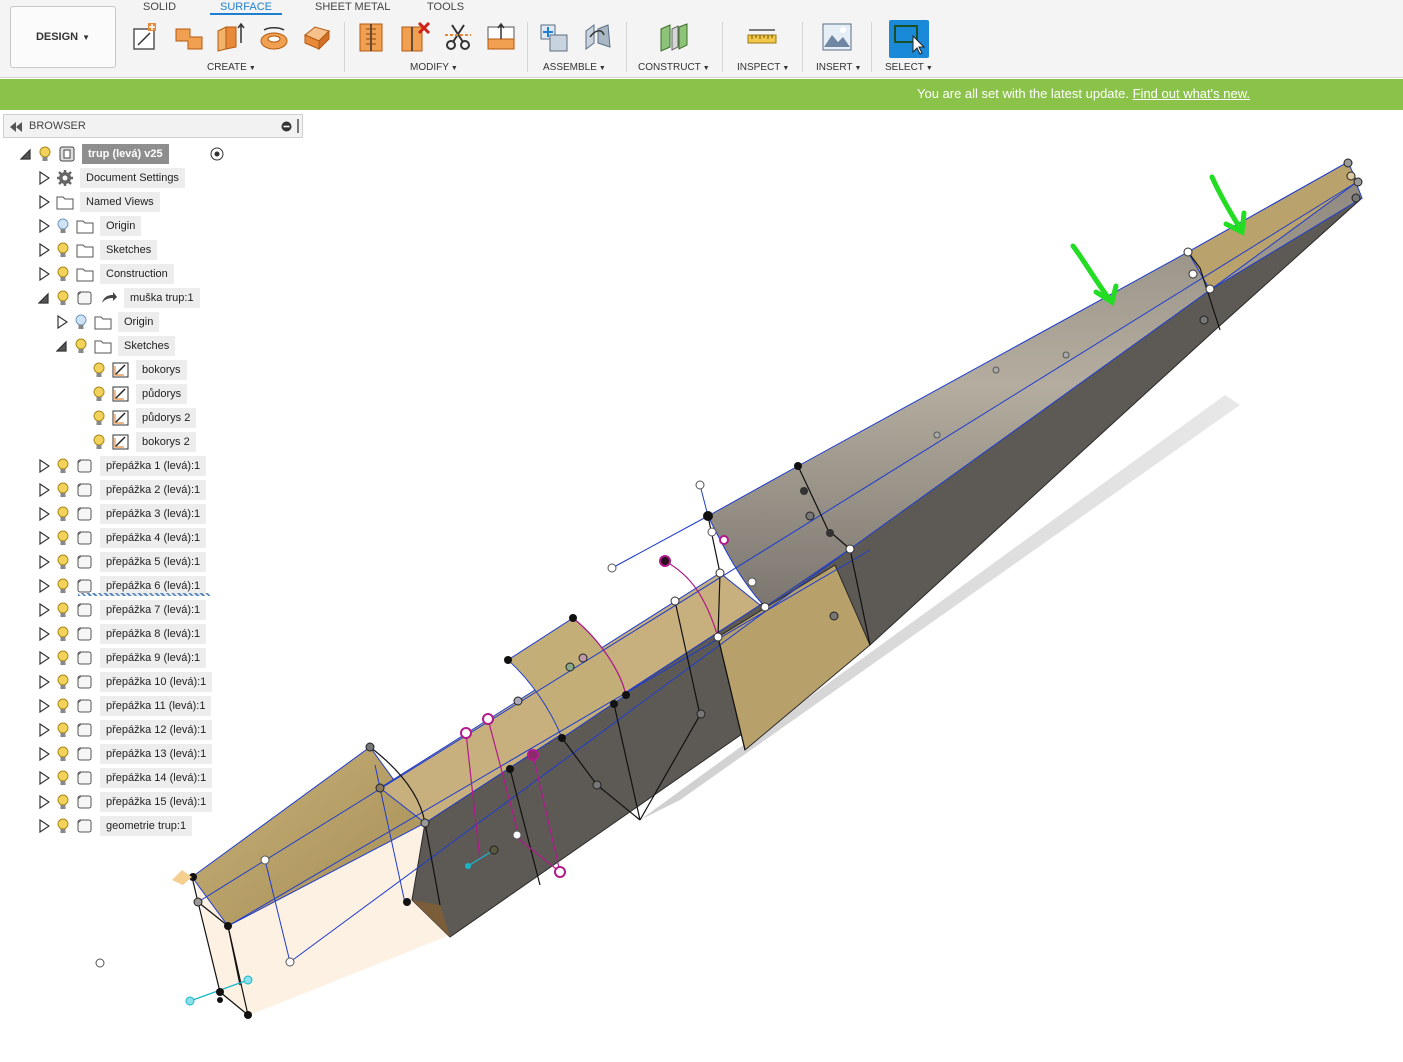  I want to click on tree-row: Sketches, so click(150, 346).